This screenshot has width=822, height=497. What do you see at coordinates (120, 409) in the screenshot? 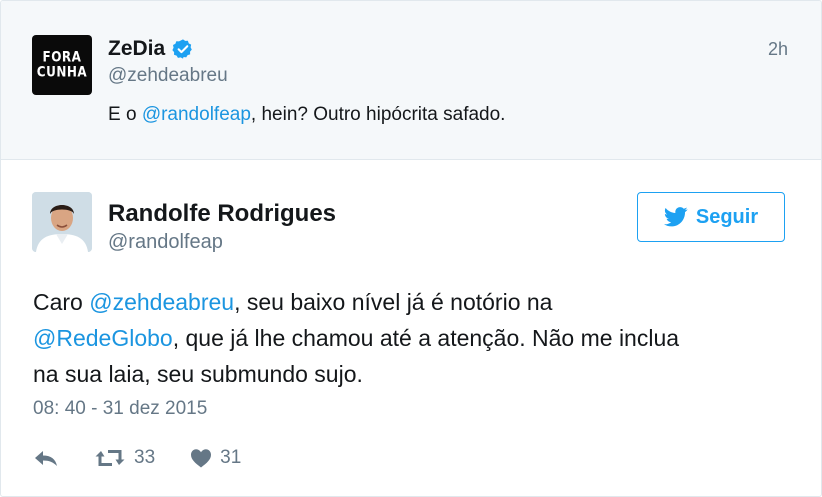
I see `tweet-timestamp: 08: 40 - 31 dez 2015` at bounding box center [120, 409].